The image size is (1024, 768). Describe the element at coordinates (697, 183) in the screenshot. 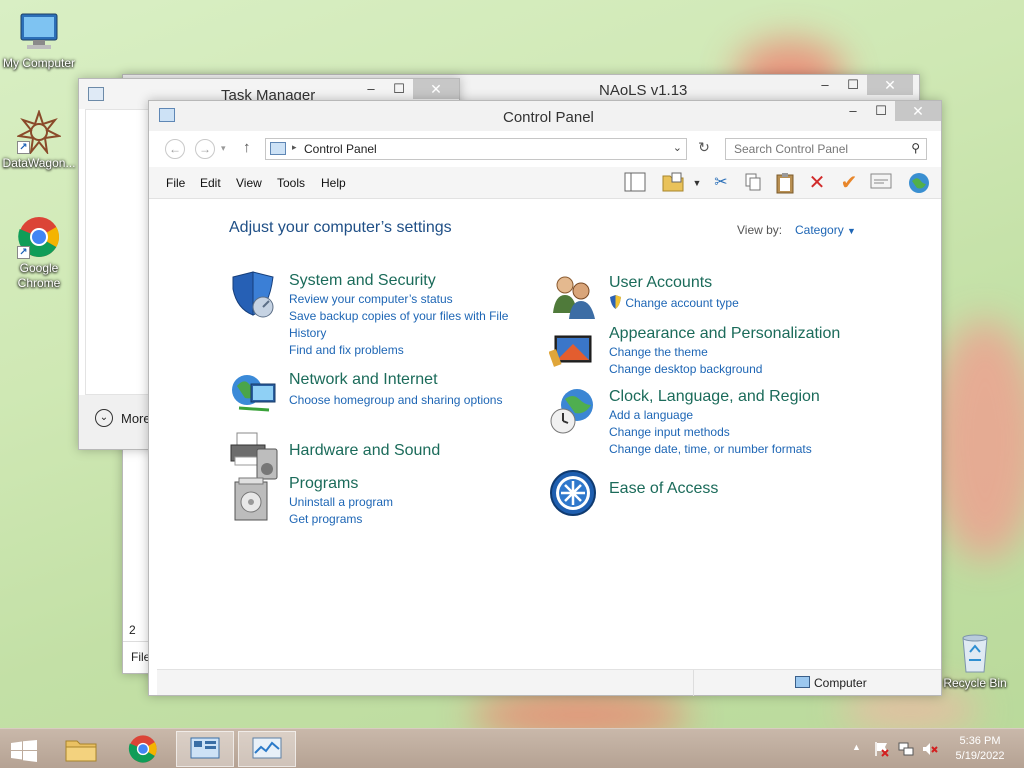

I see `dropdown-arrow-icon: ▼` at that location.